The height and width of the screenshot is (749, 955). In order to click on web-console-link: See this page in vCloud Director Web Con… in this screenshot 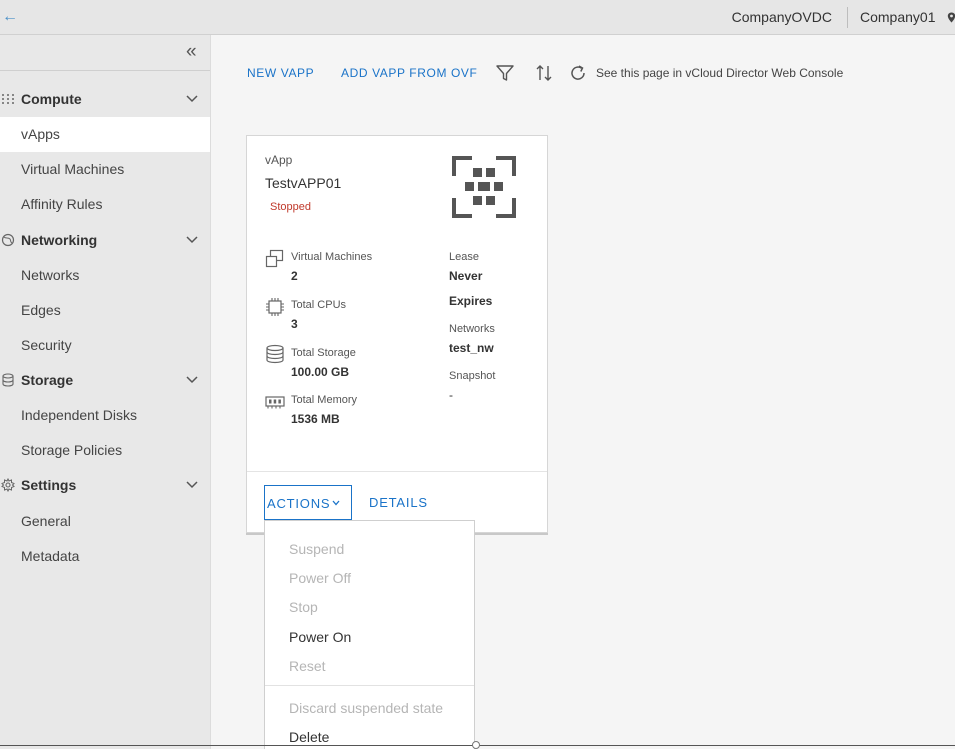, I will do `click(719, 73)`.